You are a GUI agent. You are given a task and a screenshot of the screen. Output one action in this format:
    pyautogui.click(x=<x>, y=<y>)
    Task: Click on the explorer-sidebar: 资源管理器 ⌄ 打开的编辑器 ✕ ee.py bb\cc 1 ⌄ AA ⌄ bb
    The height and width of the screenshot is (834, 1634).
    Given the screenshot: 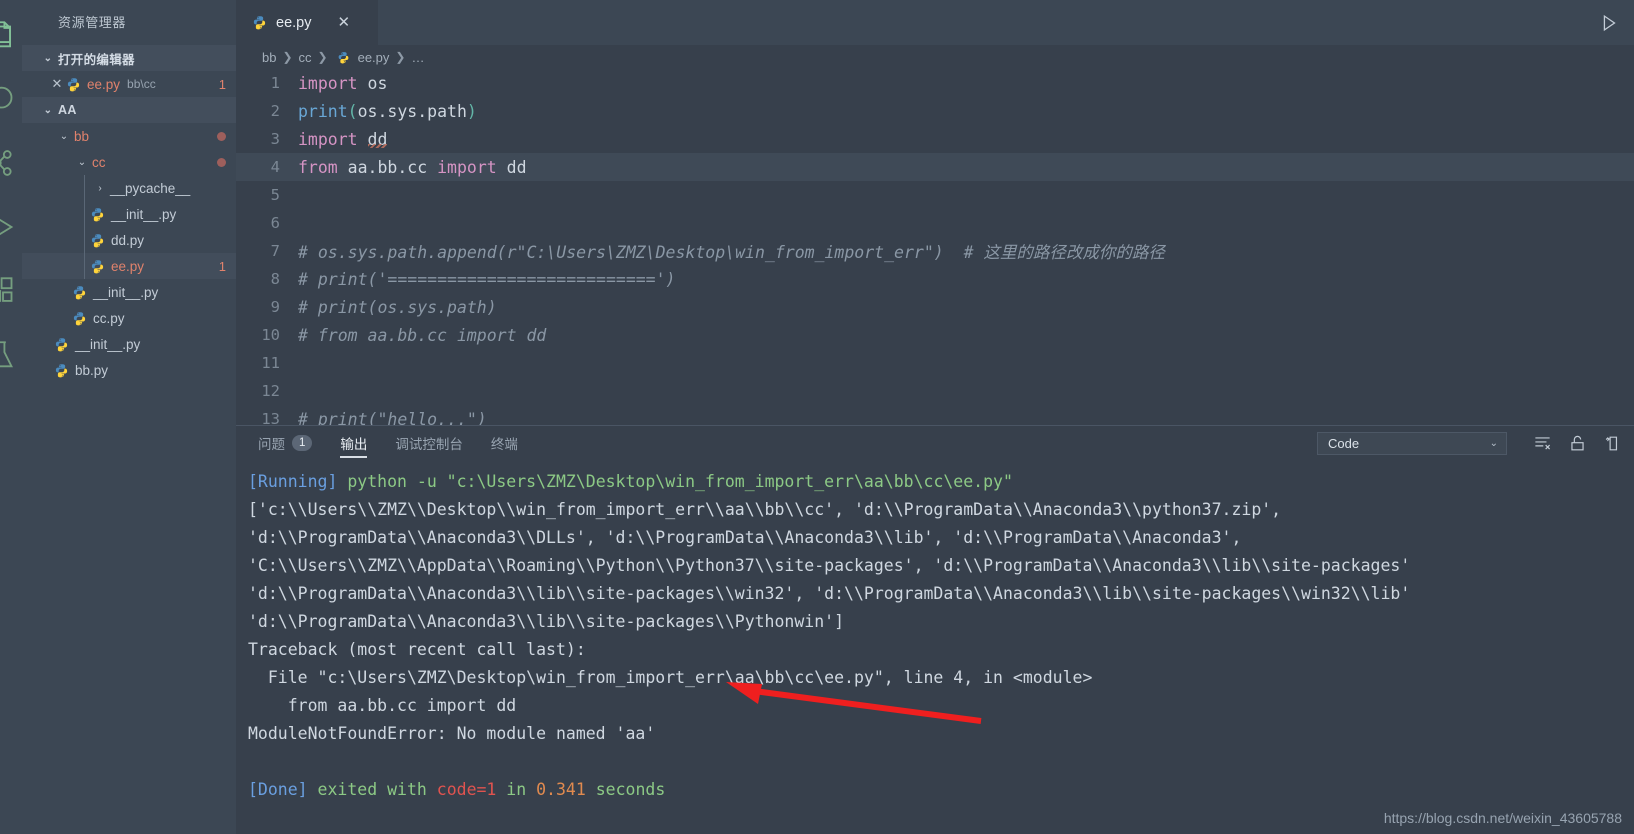 What is the action you would take?
    pyautogui.click(x=129, y=417)
    